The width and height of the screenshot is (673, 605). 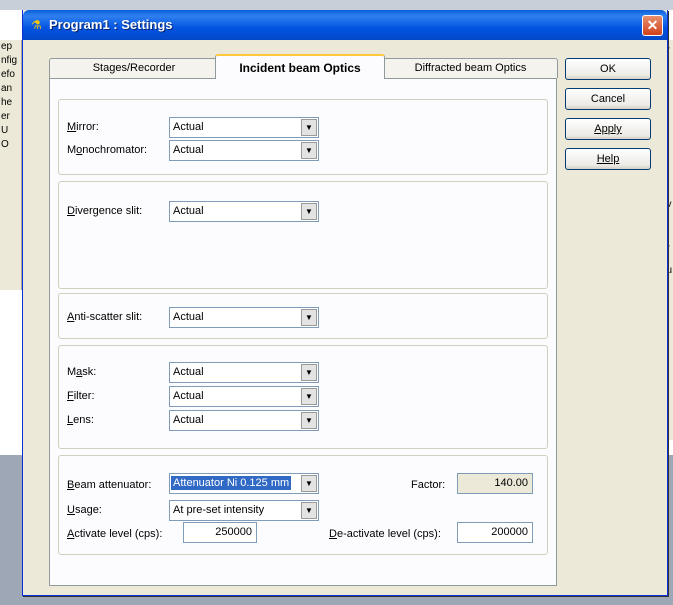 I want to click on divergence-slit-dropdown: Actual ▼, so click(x=244, y=211).